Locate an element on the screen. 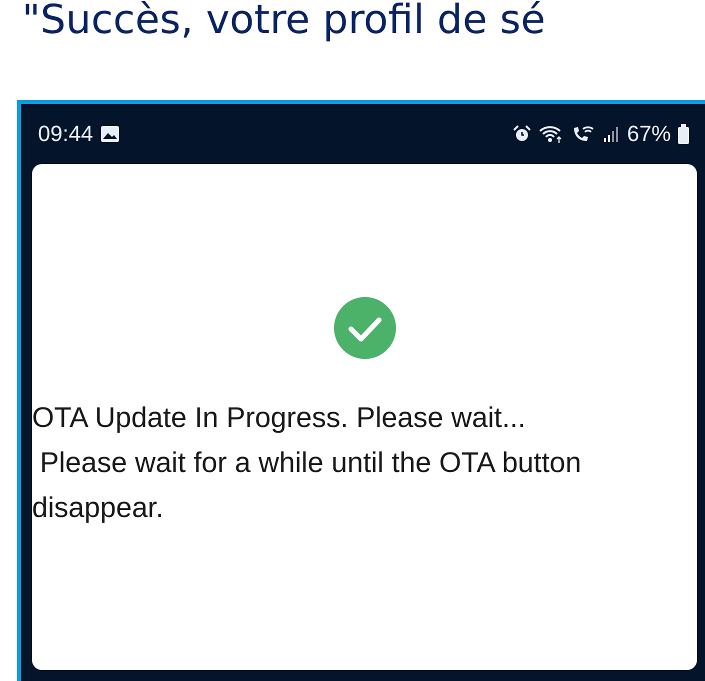 The height and width of the screenshot is (681, 705). signal-icon is located at coordinates (611, 134).